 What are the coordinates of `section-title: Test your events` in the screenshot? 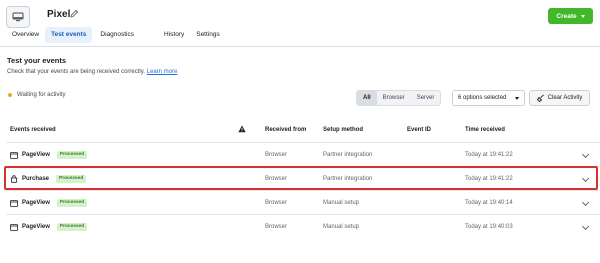 It's located at (37, 60).